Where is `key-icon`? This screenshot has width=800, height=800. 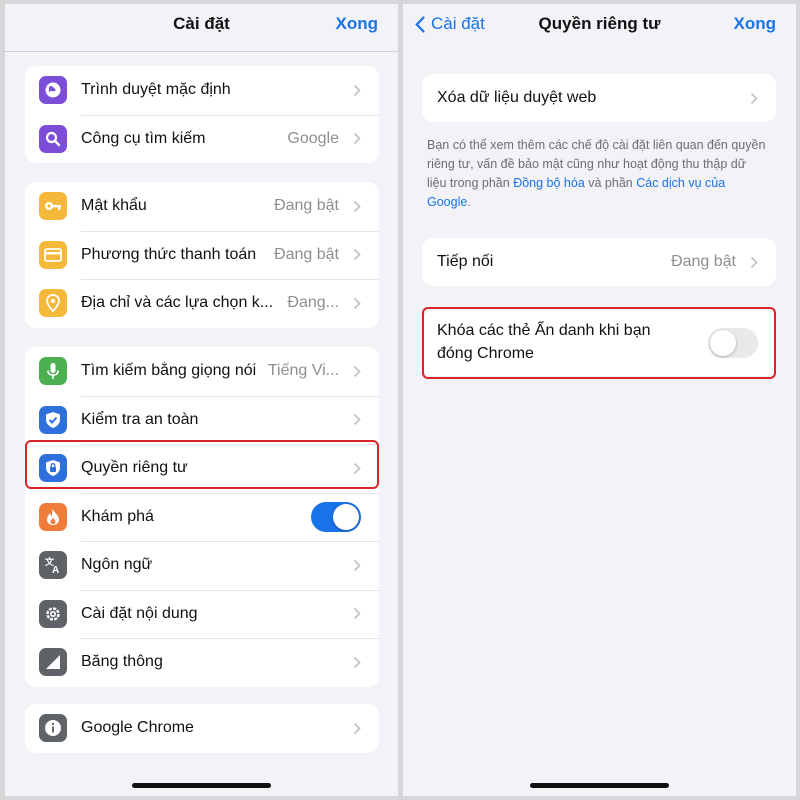 key-icon is located at coordinates (53, 206).